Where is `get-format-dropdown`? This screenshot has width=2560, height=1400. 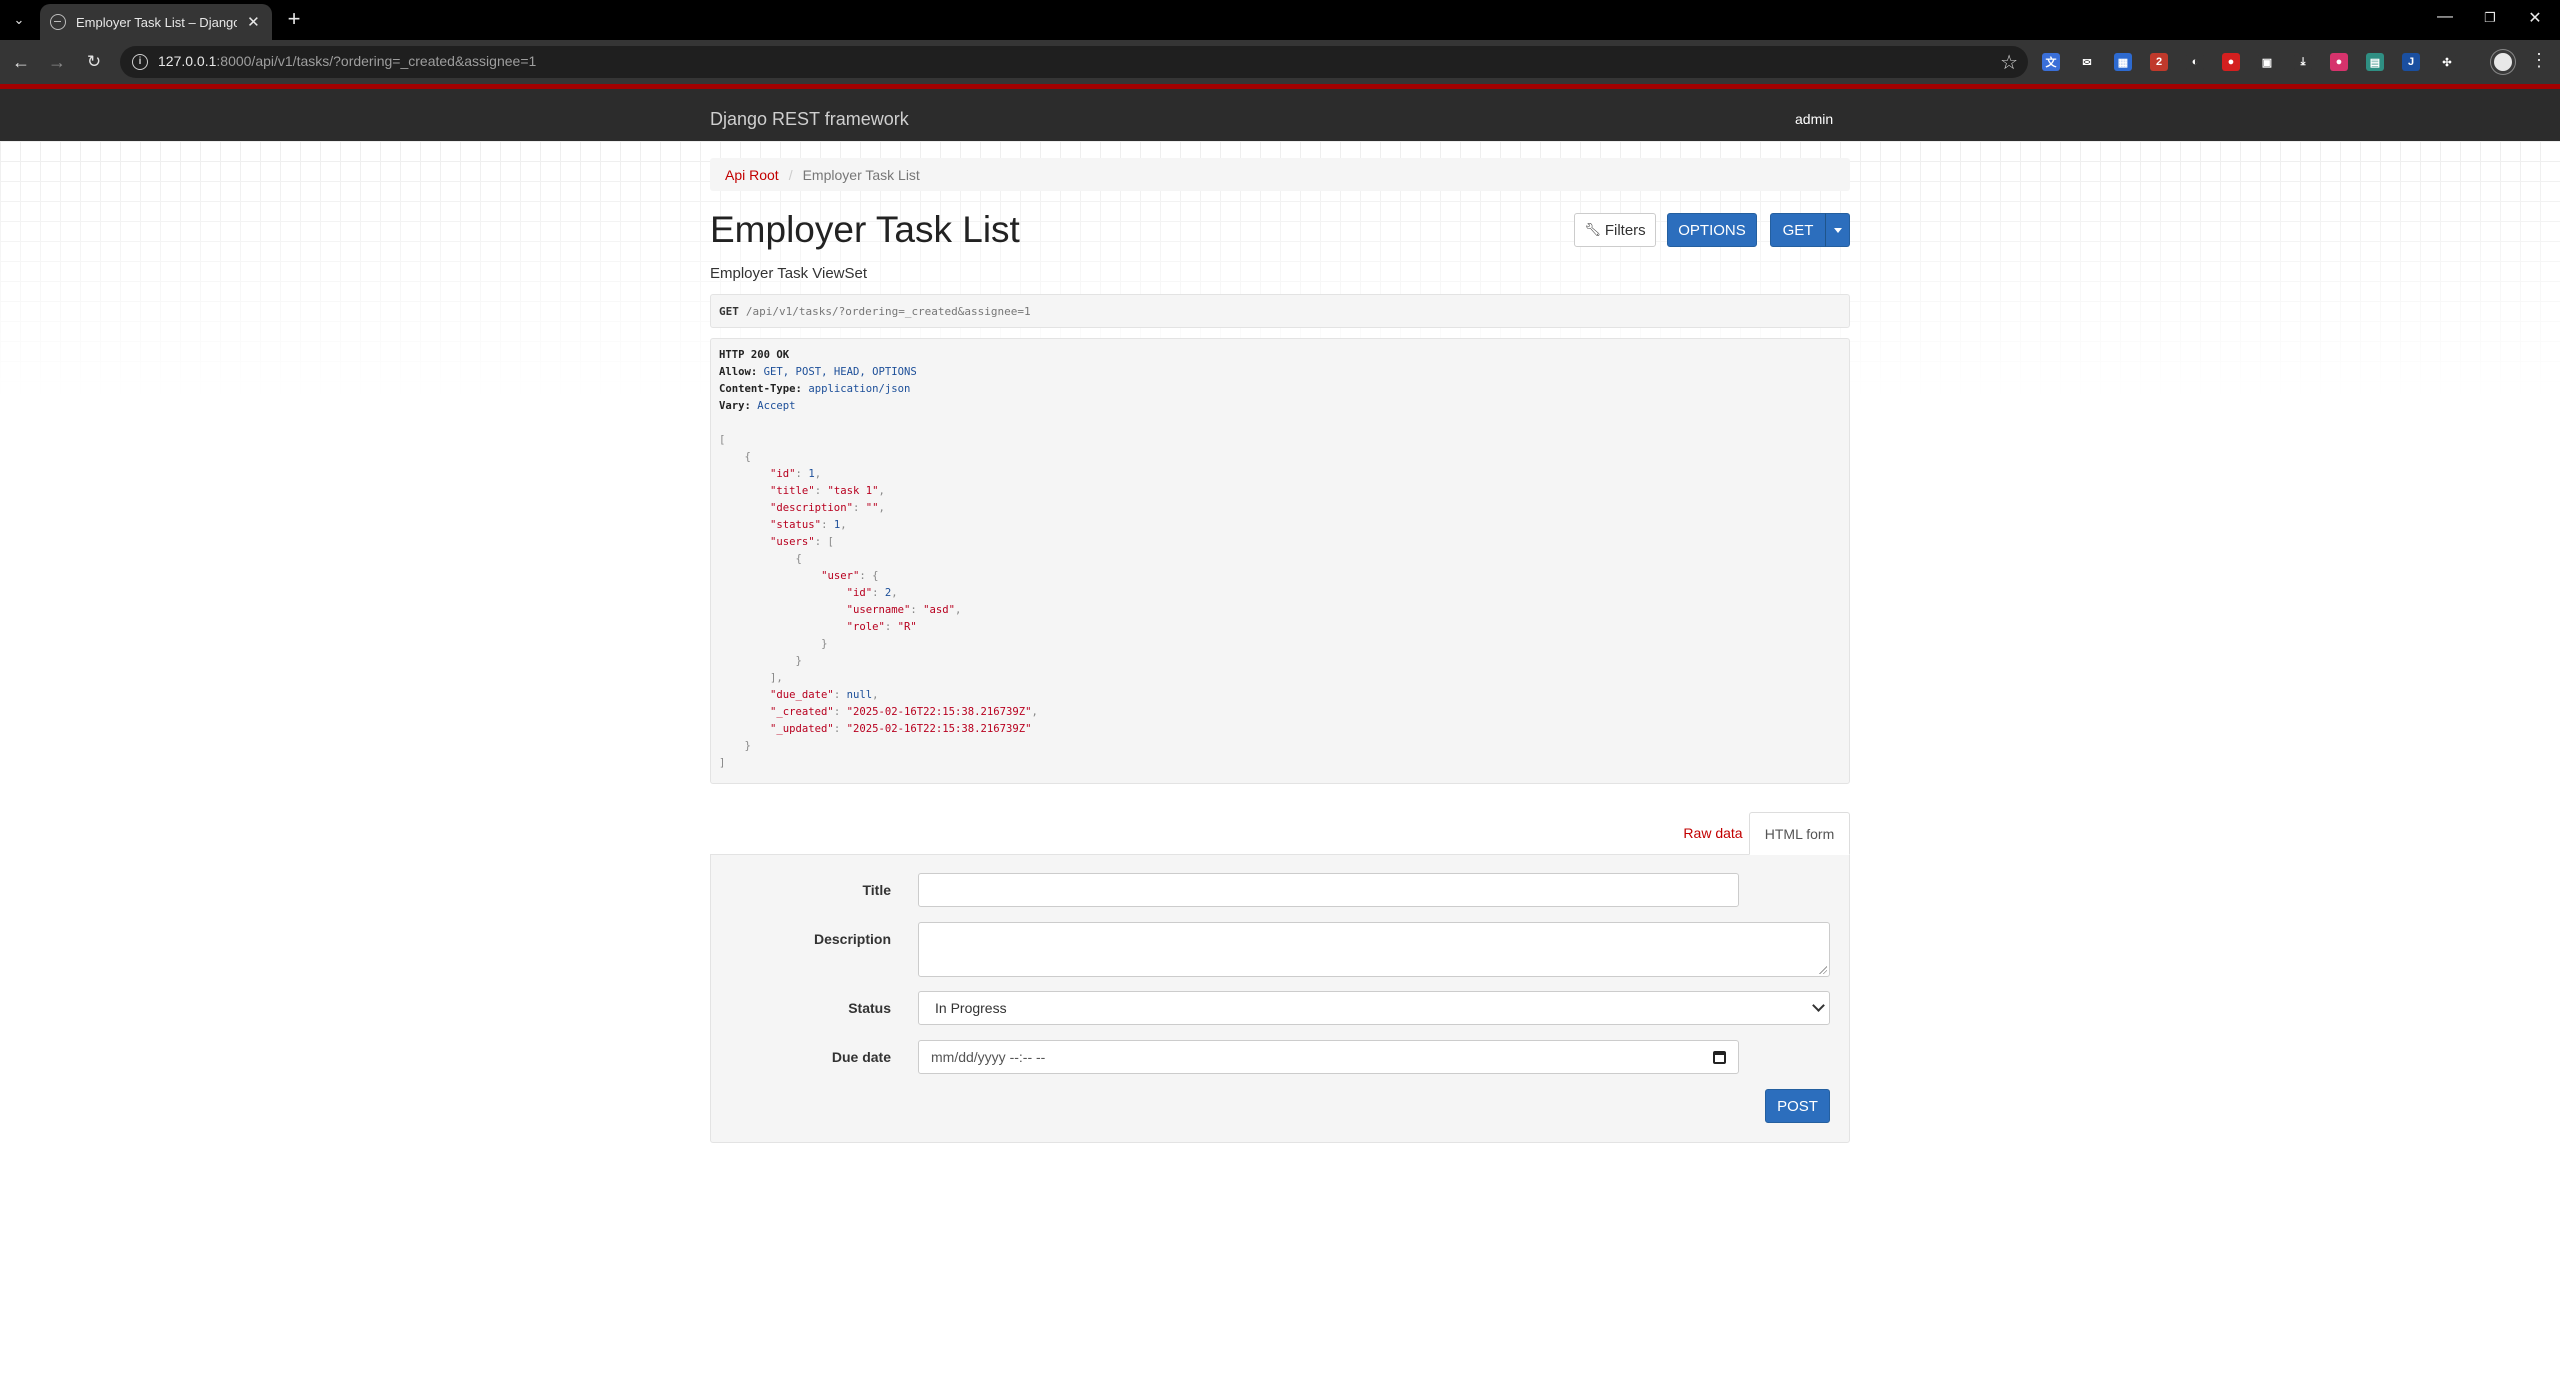 get-format-dropdown is located at coordinates (1837, 230).